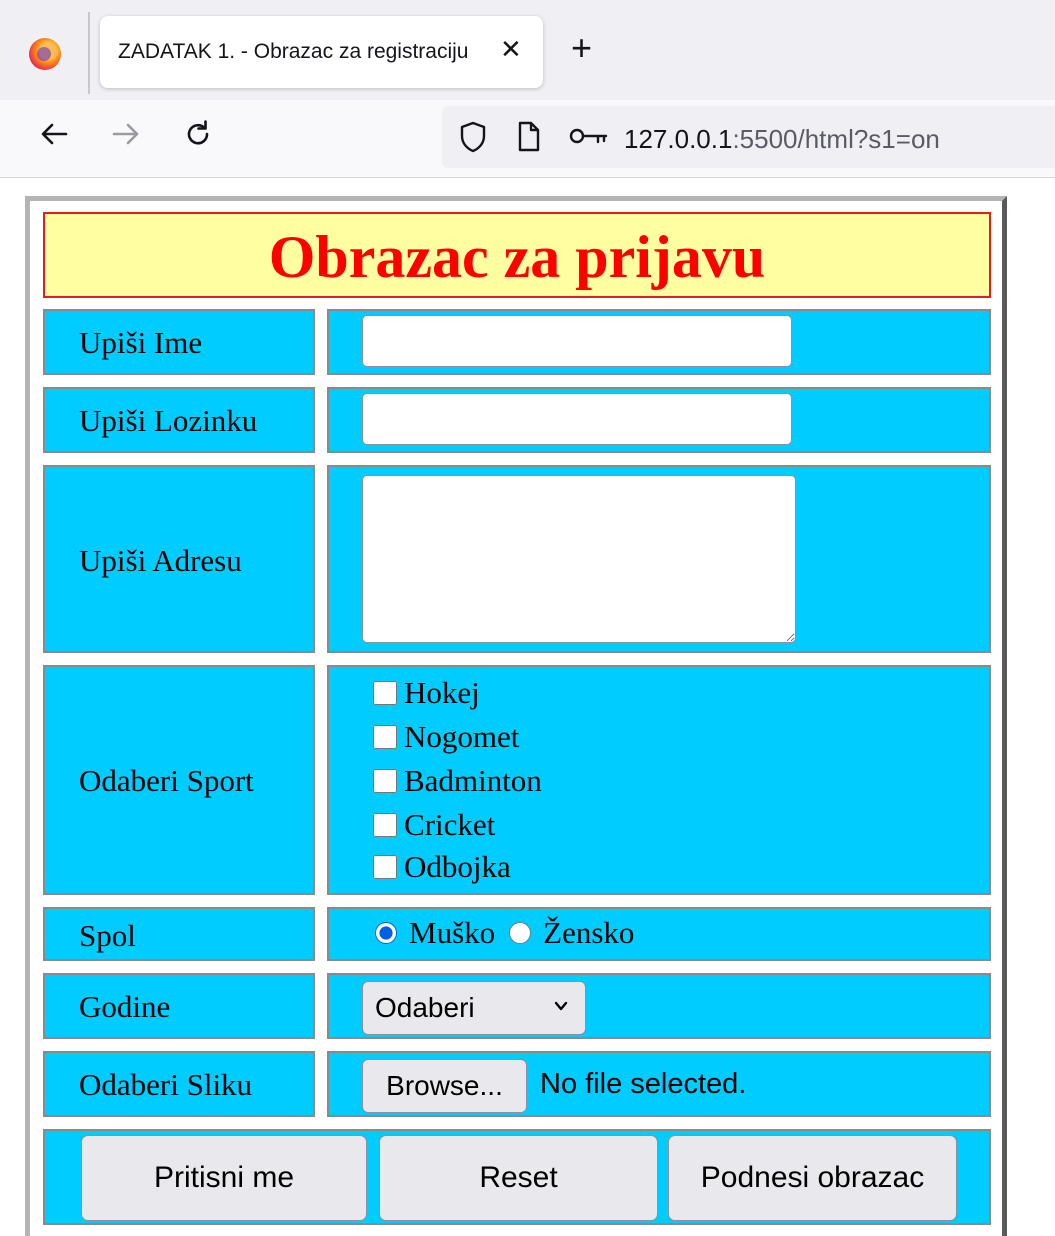 This screenshot has width=1055, height=1236. What do you see at coordinates (520, 933) in the screenshot?
I see `zensko-radio` at bounding box center [520, 933].